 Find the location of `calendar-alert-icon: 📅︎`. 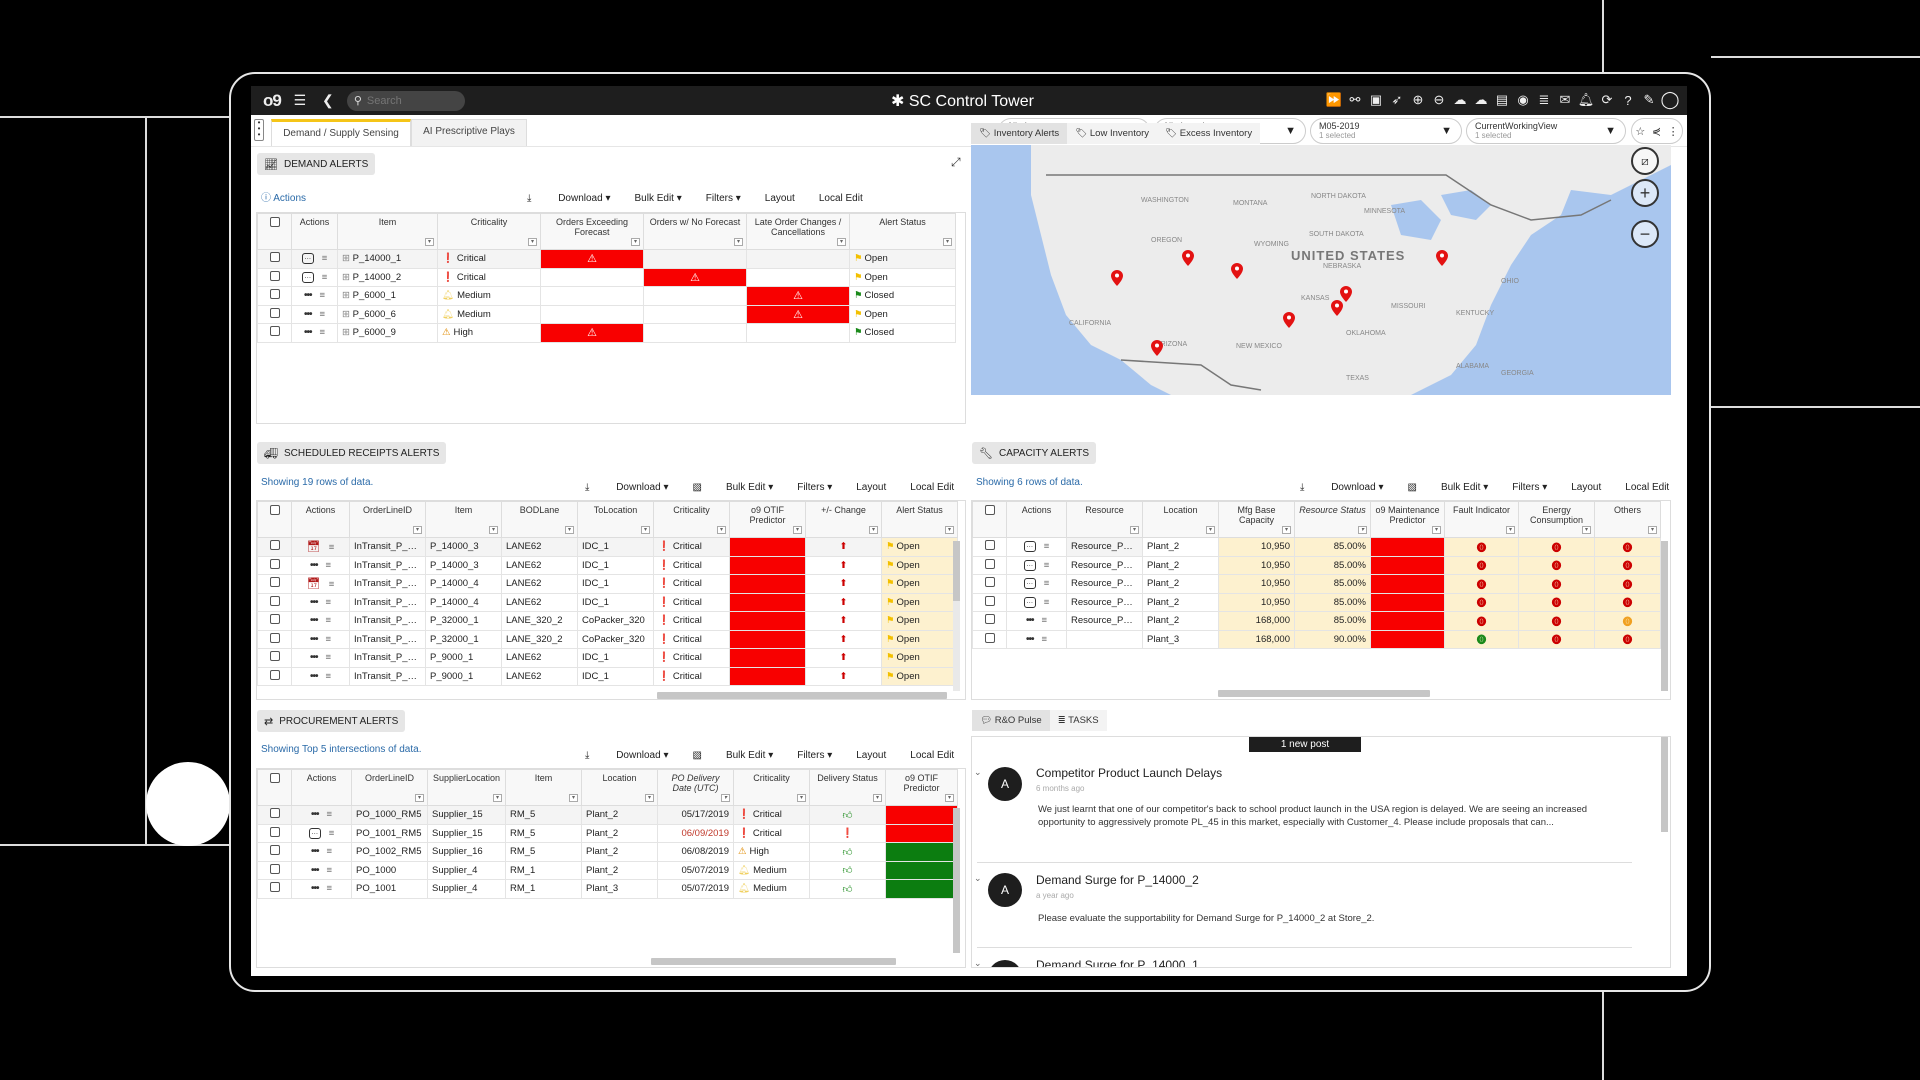

calendar-alert-icon: 📅︎ is located at coordinates (314, 547).